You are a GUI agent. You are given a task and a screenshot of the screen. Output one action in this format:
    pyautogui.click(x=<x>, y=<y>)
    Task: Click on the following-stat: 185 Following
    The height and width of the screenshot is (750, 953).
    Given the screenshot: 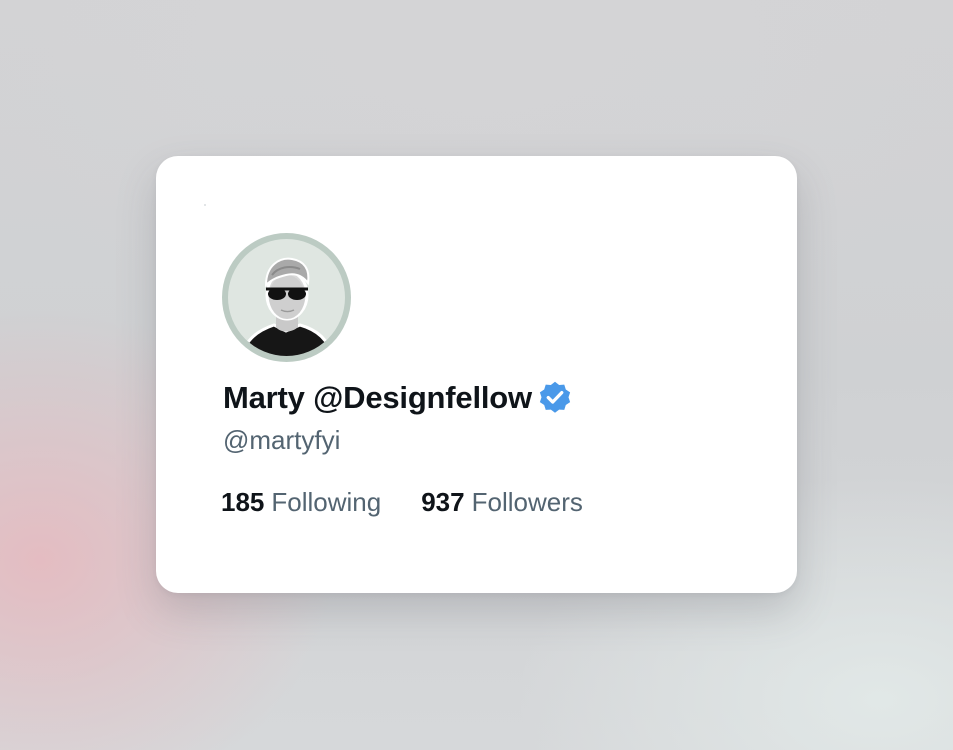 What is the action you would take?
    pyautogui.click(x=301, y=502)
    